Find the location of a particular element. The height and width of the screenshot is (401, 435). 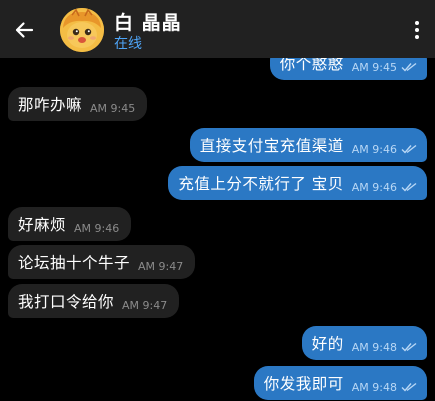

message-bubble-incoming: 好麻烦 AM 9:46 is located at coordinates (70, 224).